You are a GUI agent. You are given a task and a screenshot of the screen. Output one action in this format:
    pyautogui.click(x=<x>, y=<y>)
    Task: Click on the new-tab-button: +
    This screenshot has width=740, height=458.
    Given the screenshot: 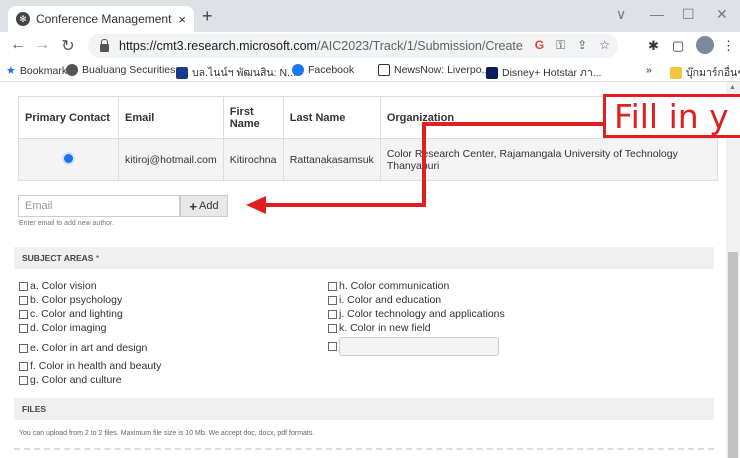 What is the action you would take?
    pyautogui.click(x=207, y=16)
    